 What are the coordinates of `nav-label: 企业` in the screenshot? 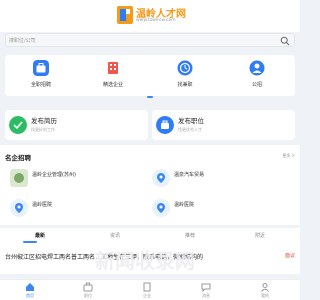 It's located at (147, 295).